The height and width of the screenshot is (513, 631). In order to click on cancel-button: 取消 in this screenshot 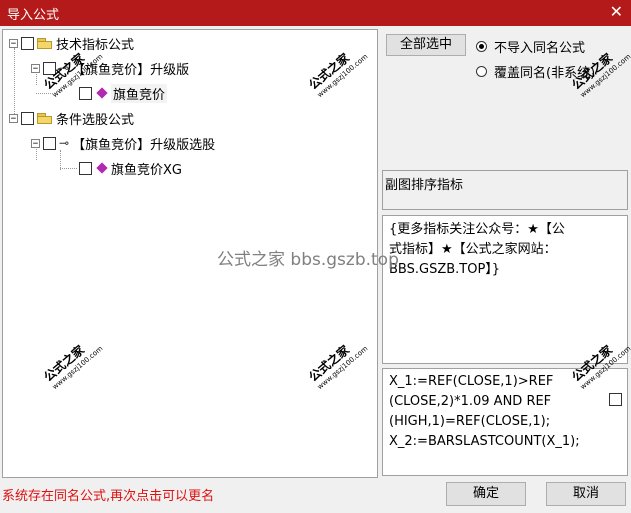, I will do `click(586, 494)`.